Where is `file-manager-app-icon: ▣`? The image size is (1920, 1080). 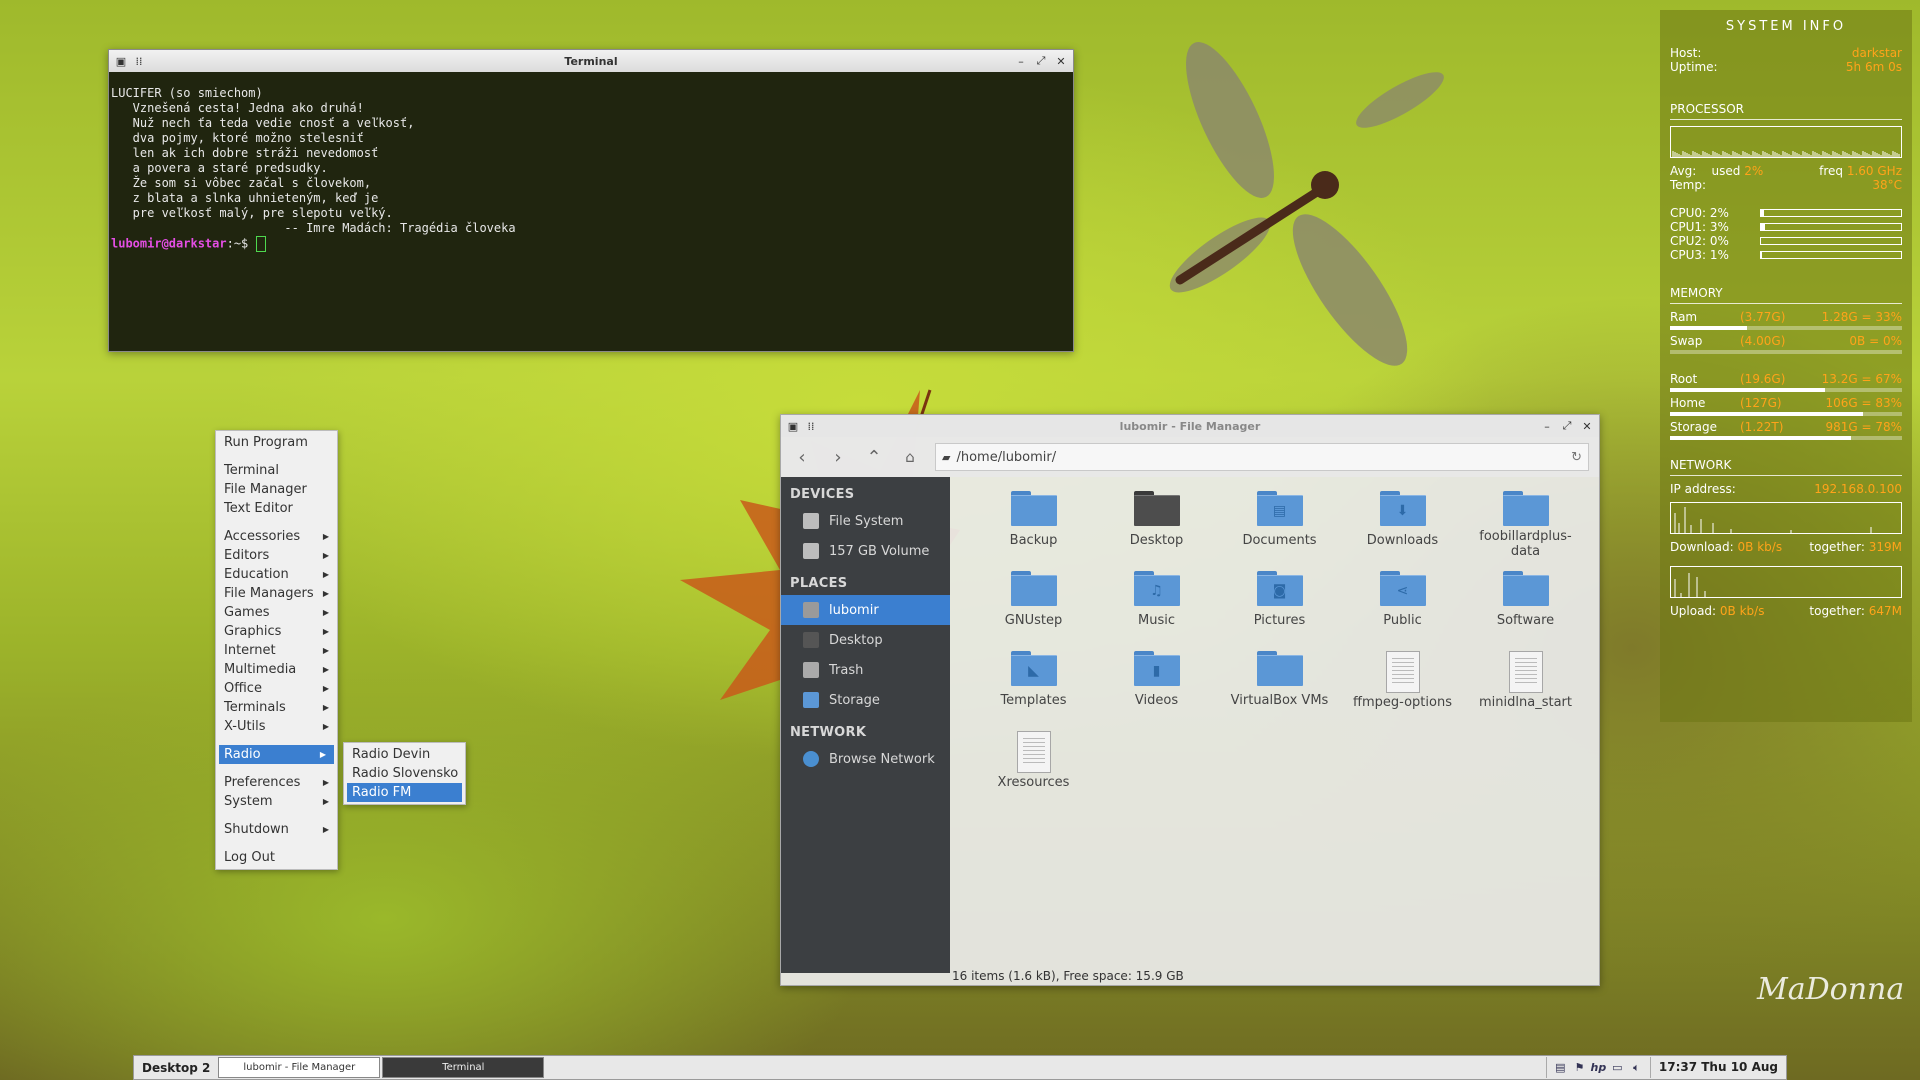 file-manager-app-icon: ▣ is located at coordinates (793, 426).